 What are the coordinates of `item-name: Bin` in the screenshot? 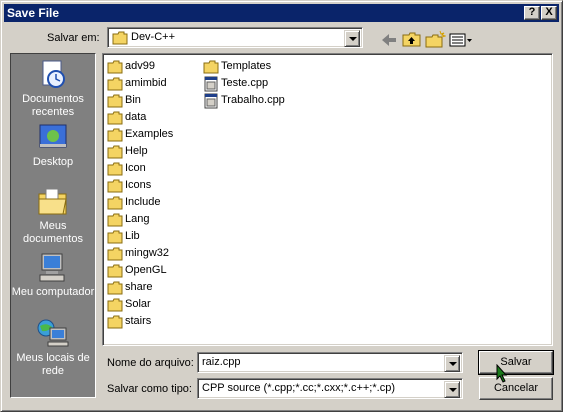 It's located at (133, 100).